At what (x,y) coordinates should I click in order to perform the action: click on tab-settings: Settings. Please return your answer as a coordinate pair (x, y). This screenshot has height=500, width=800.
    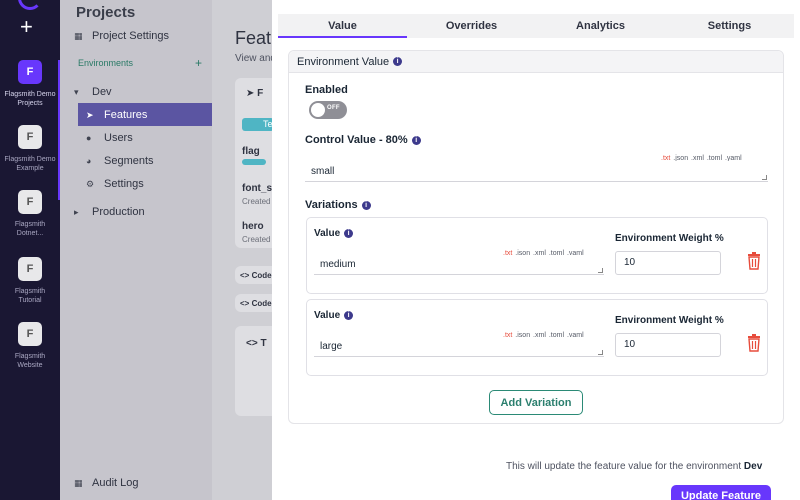
    Looking at the image, I should click on (729, 26).